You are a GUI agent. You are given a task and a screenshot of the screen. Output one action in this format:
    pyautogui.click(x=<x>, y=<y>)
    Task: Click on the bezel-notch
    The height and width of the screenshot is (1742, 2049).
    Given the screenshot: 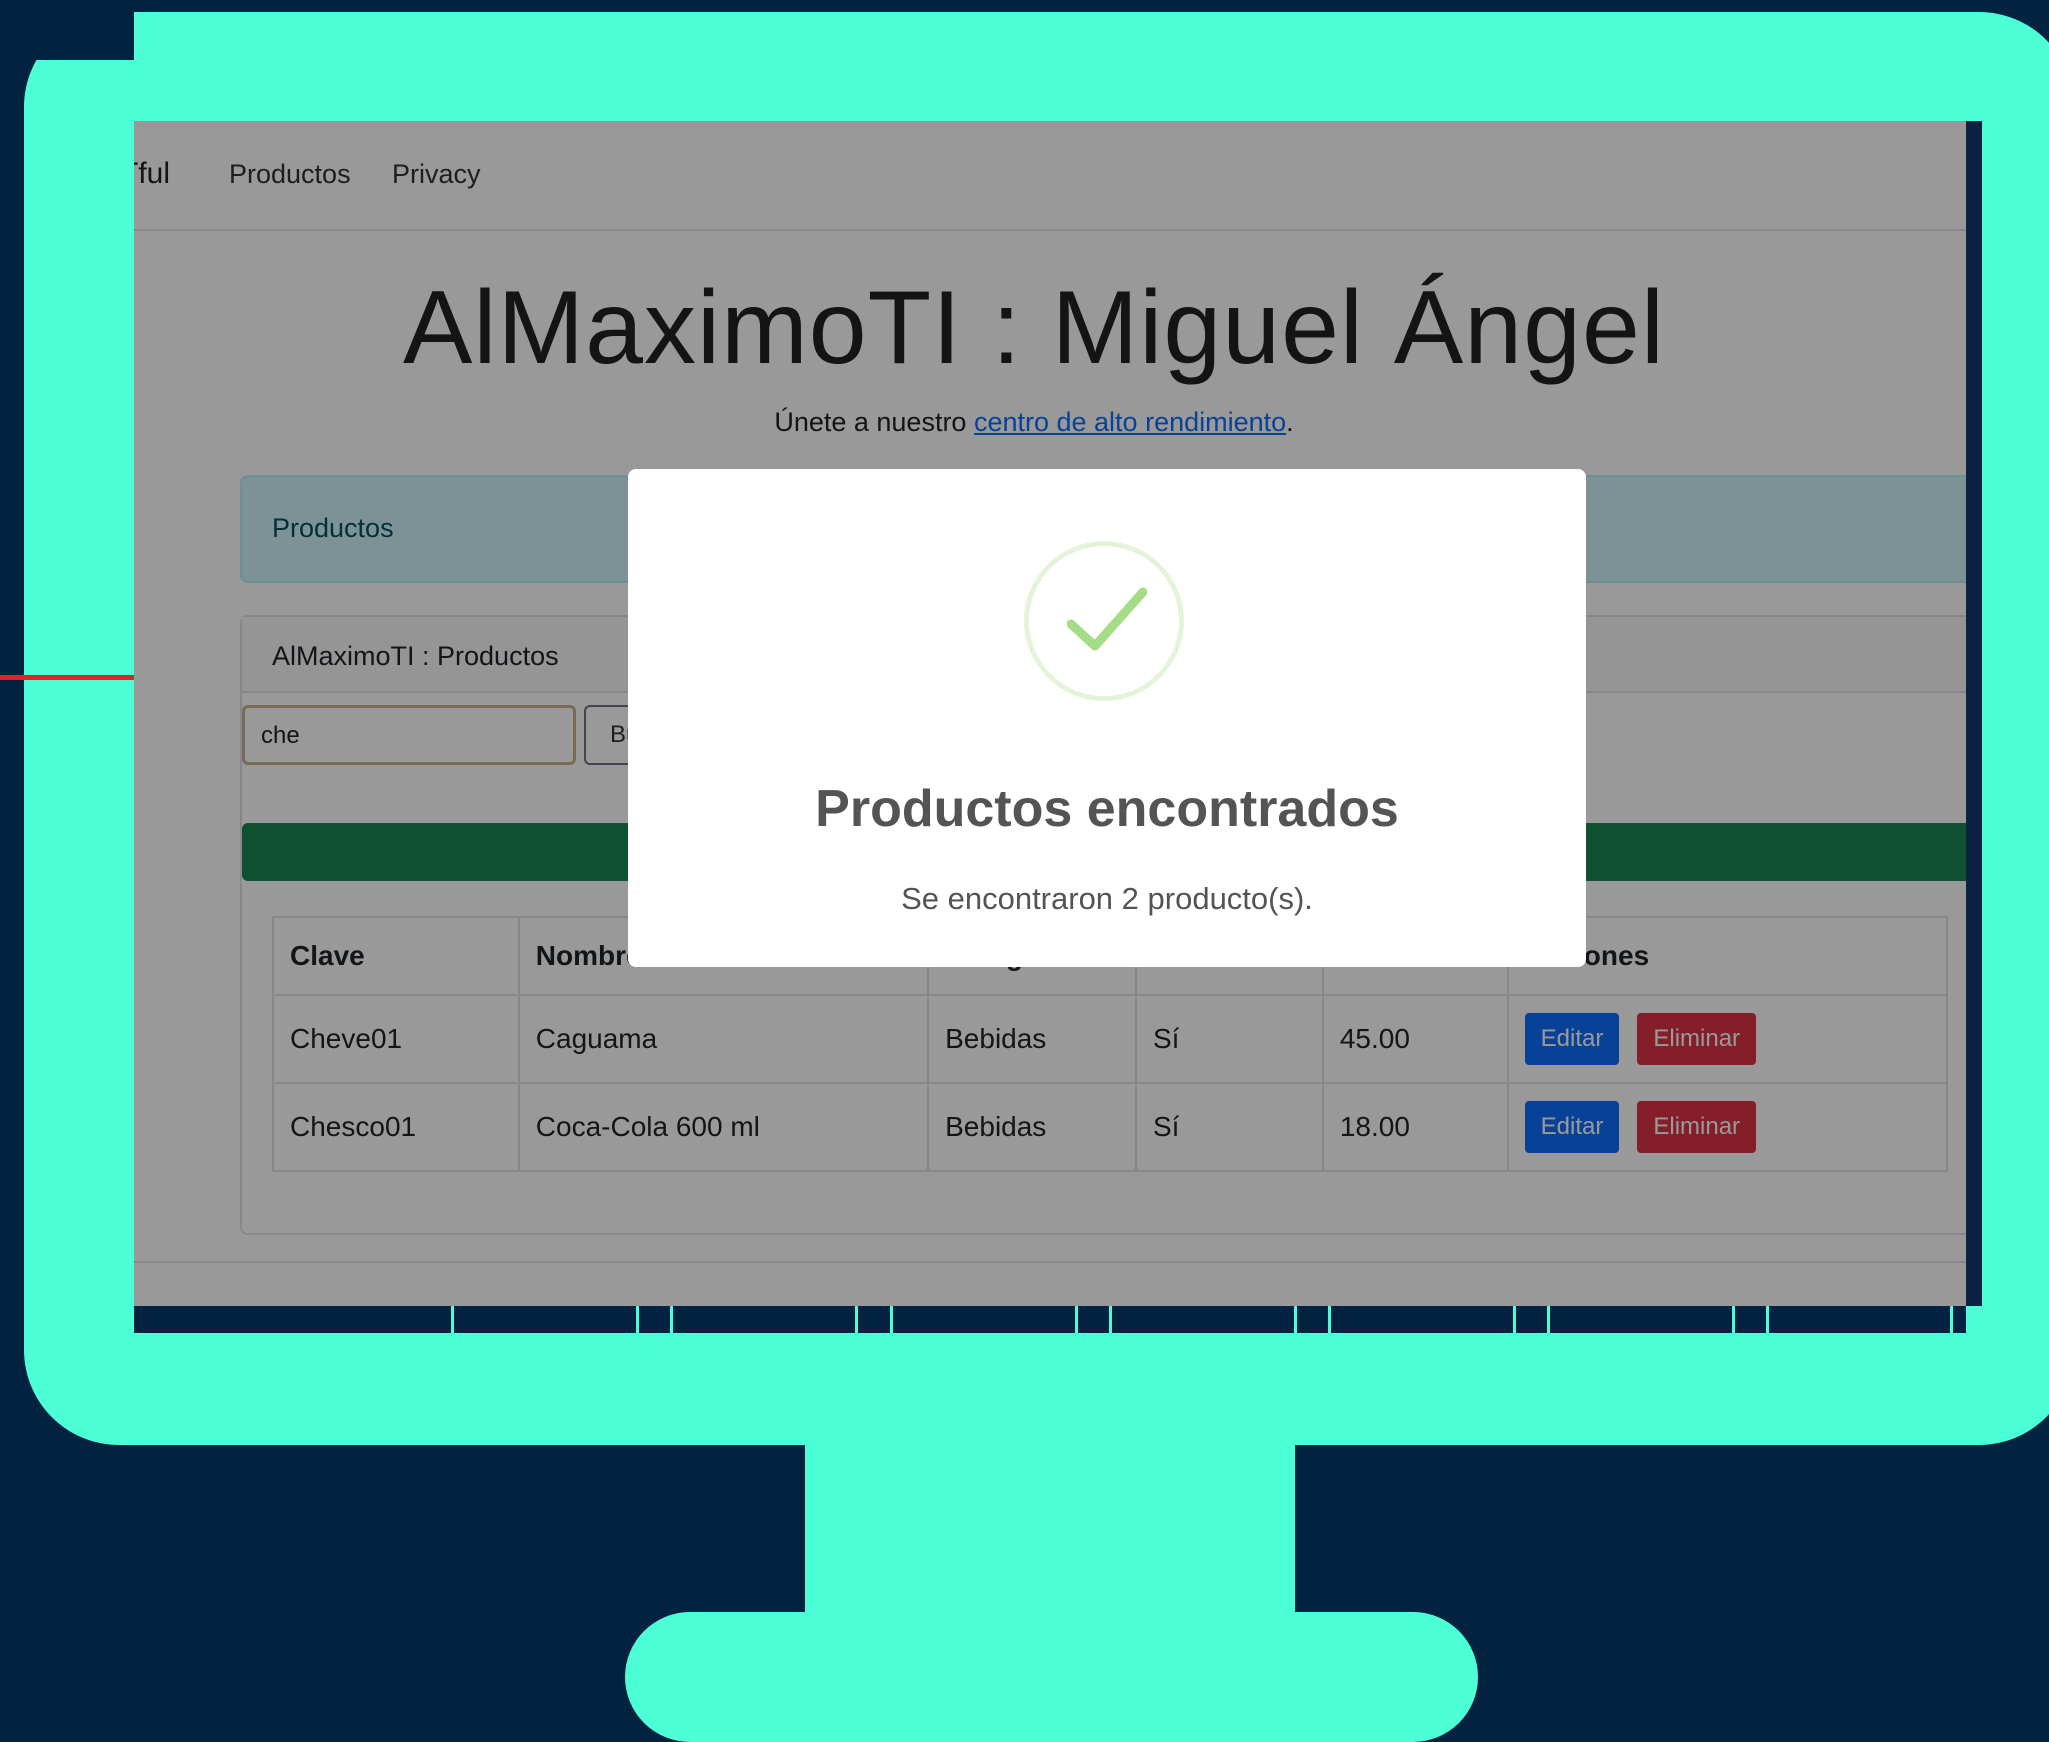 What is the action you would take?
    pyautogui.click(x=79, y=30)
    